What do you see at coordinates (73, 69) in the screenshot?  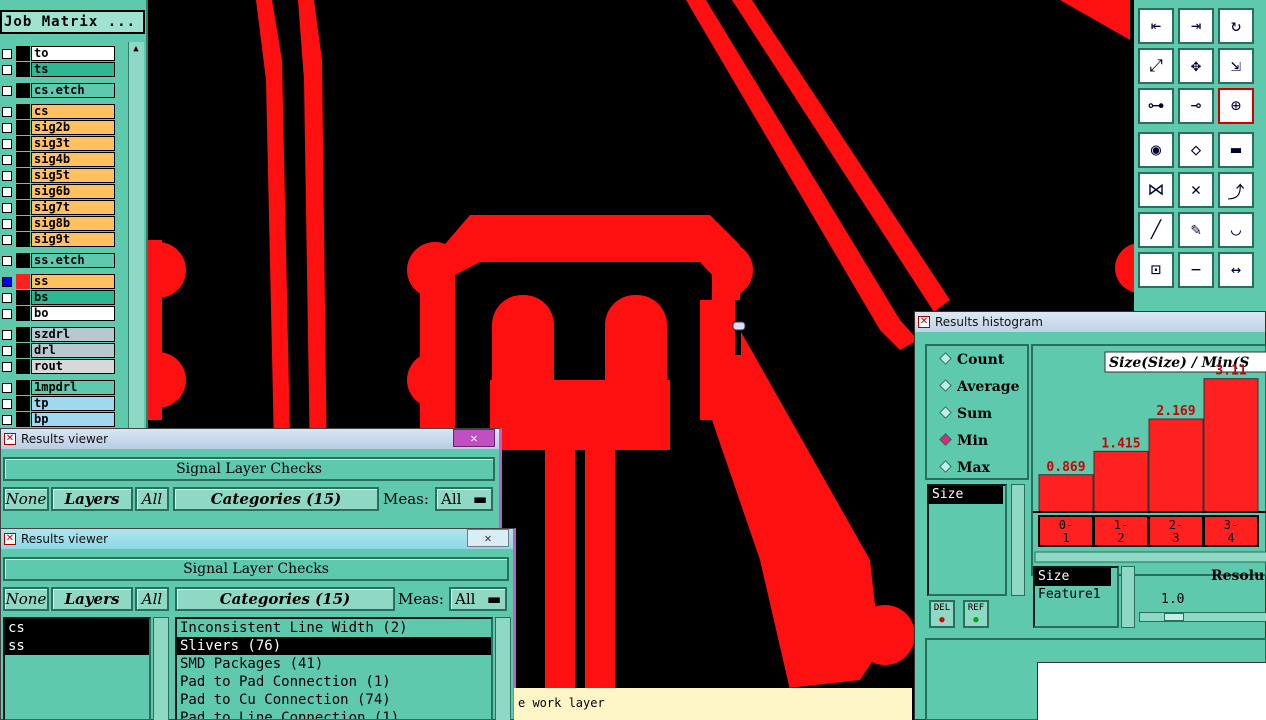 I see `layer-name: ts` at bounding box center [73, 69].